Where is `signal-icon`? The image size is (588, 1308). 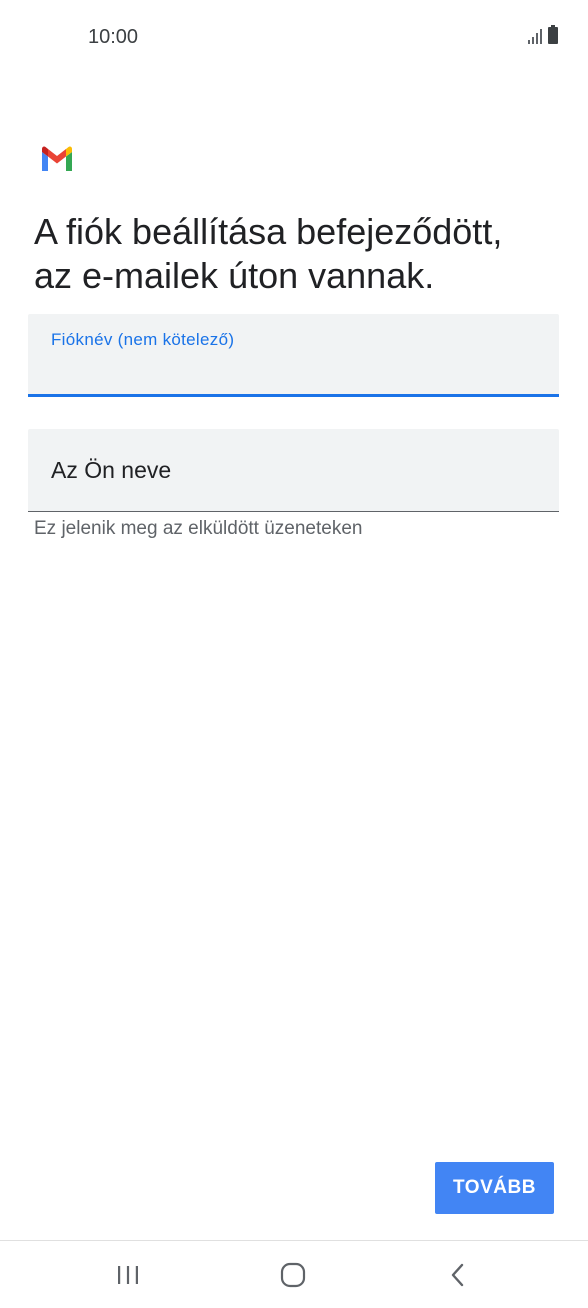 signal-icon is located at coordinates (535, 36).